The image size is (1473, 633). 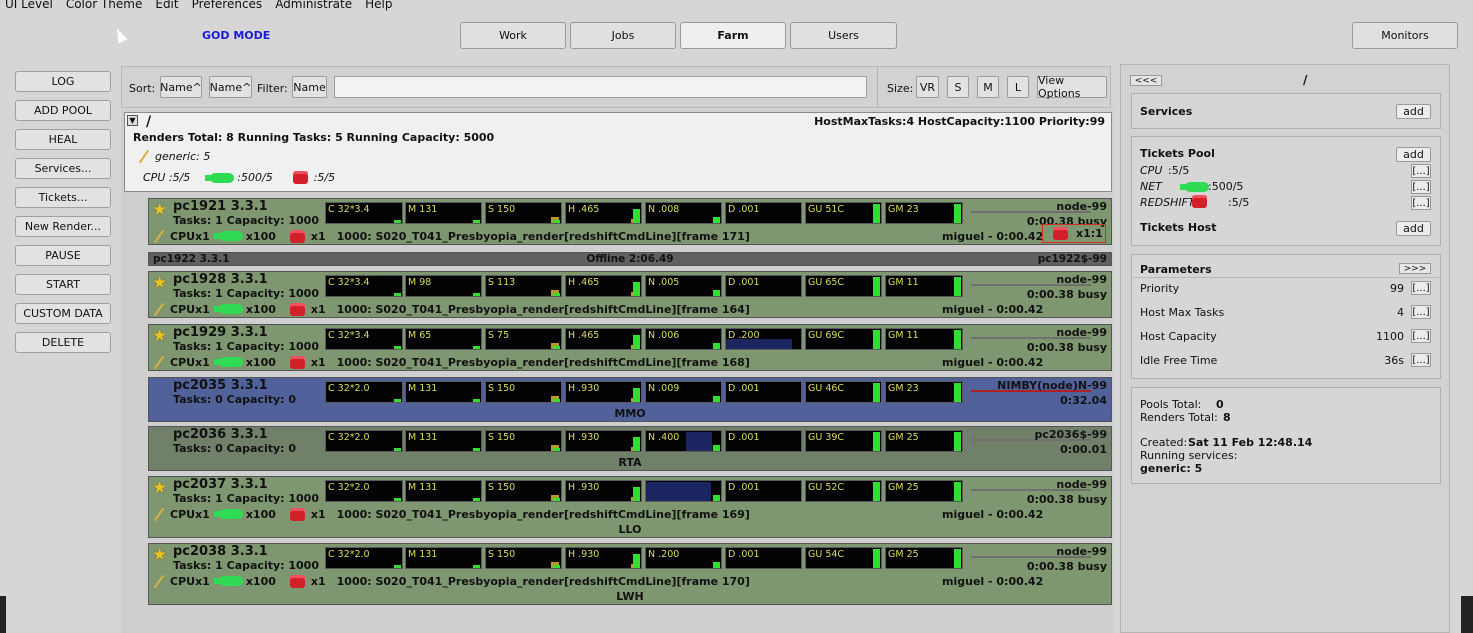 I want to click on host-capacity-label: Host Capacity, so click(x=1178, y=336).